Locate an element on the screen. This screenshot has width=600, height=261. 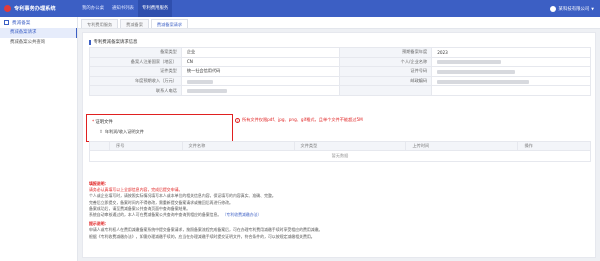
upload-icon: ⇪ is located at coordinates (101, 132).